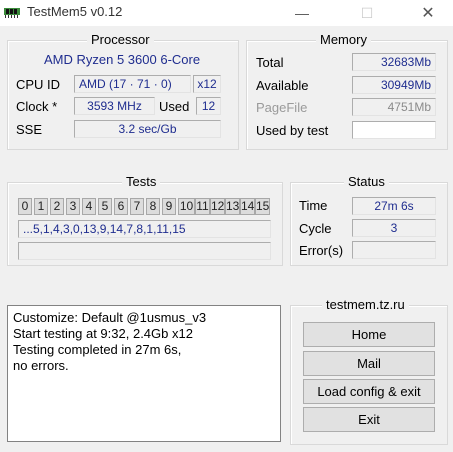 This screenshot has width=453, height=452. I want to click on processor-group-title: Processor, so click(120, 39).